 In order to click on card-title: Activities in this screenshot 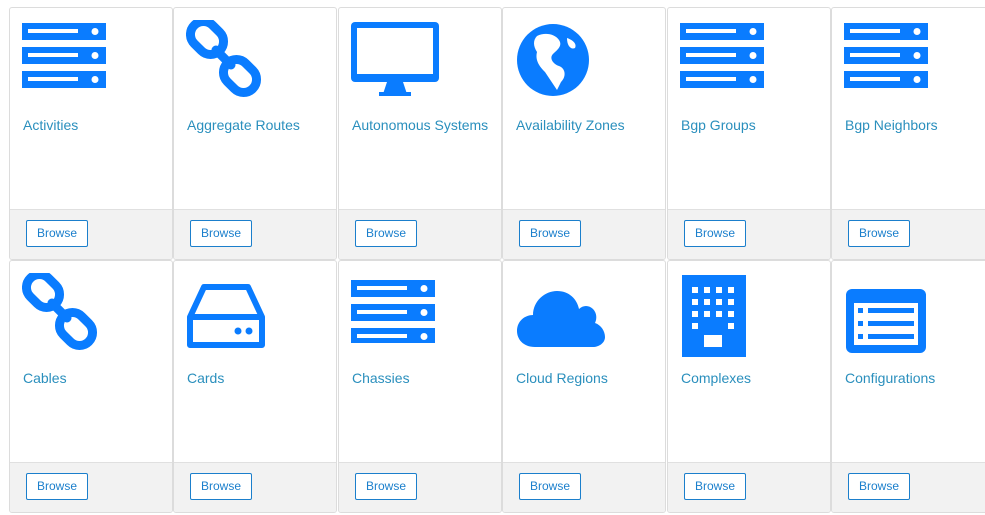, I will do `click(51, 125)`.